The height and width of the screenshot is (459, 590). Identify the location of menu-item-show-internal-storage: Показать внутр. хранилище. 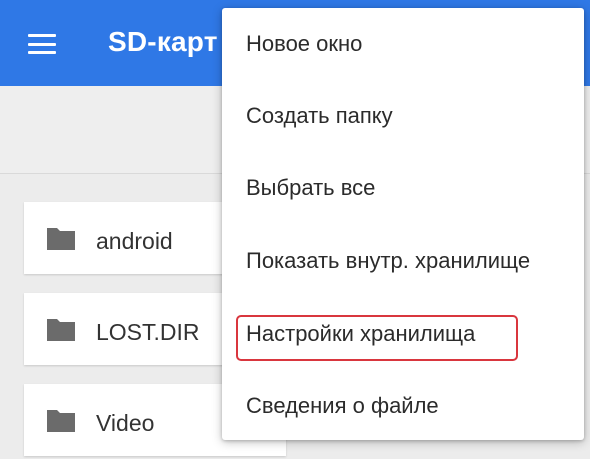
(403, 261).